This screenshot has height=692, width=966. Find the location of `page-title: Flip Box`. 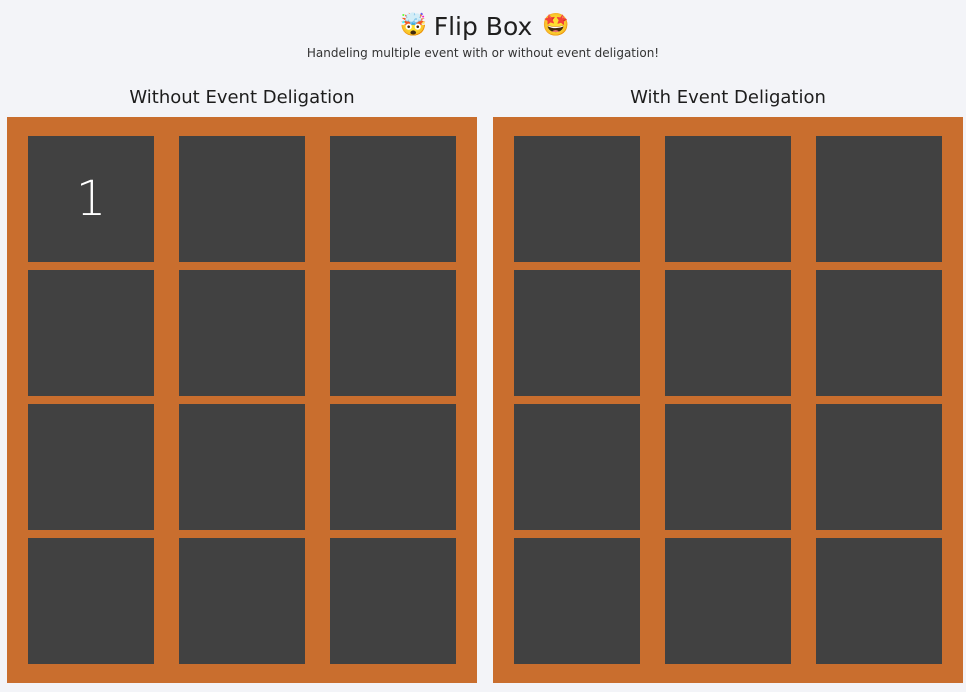

page-title: Flip Box is located at coordinates (483, 26).